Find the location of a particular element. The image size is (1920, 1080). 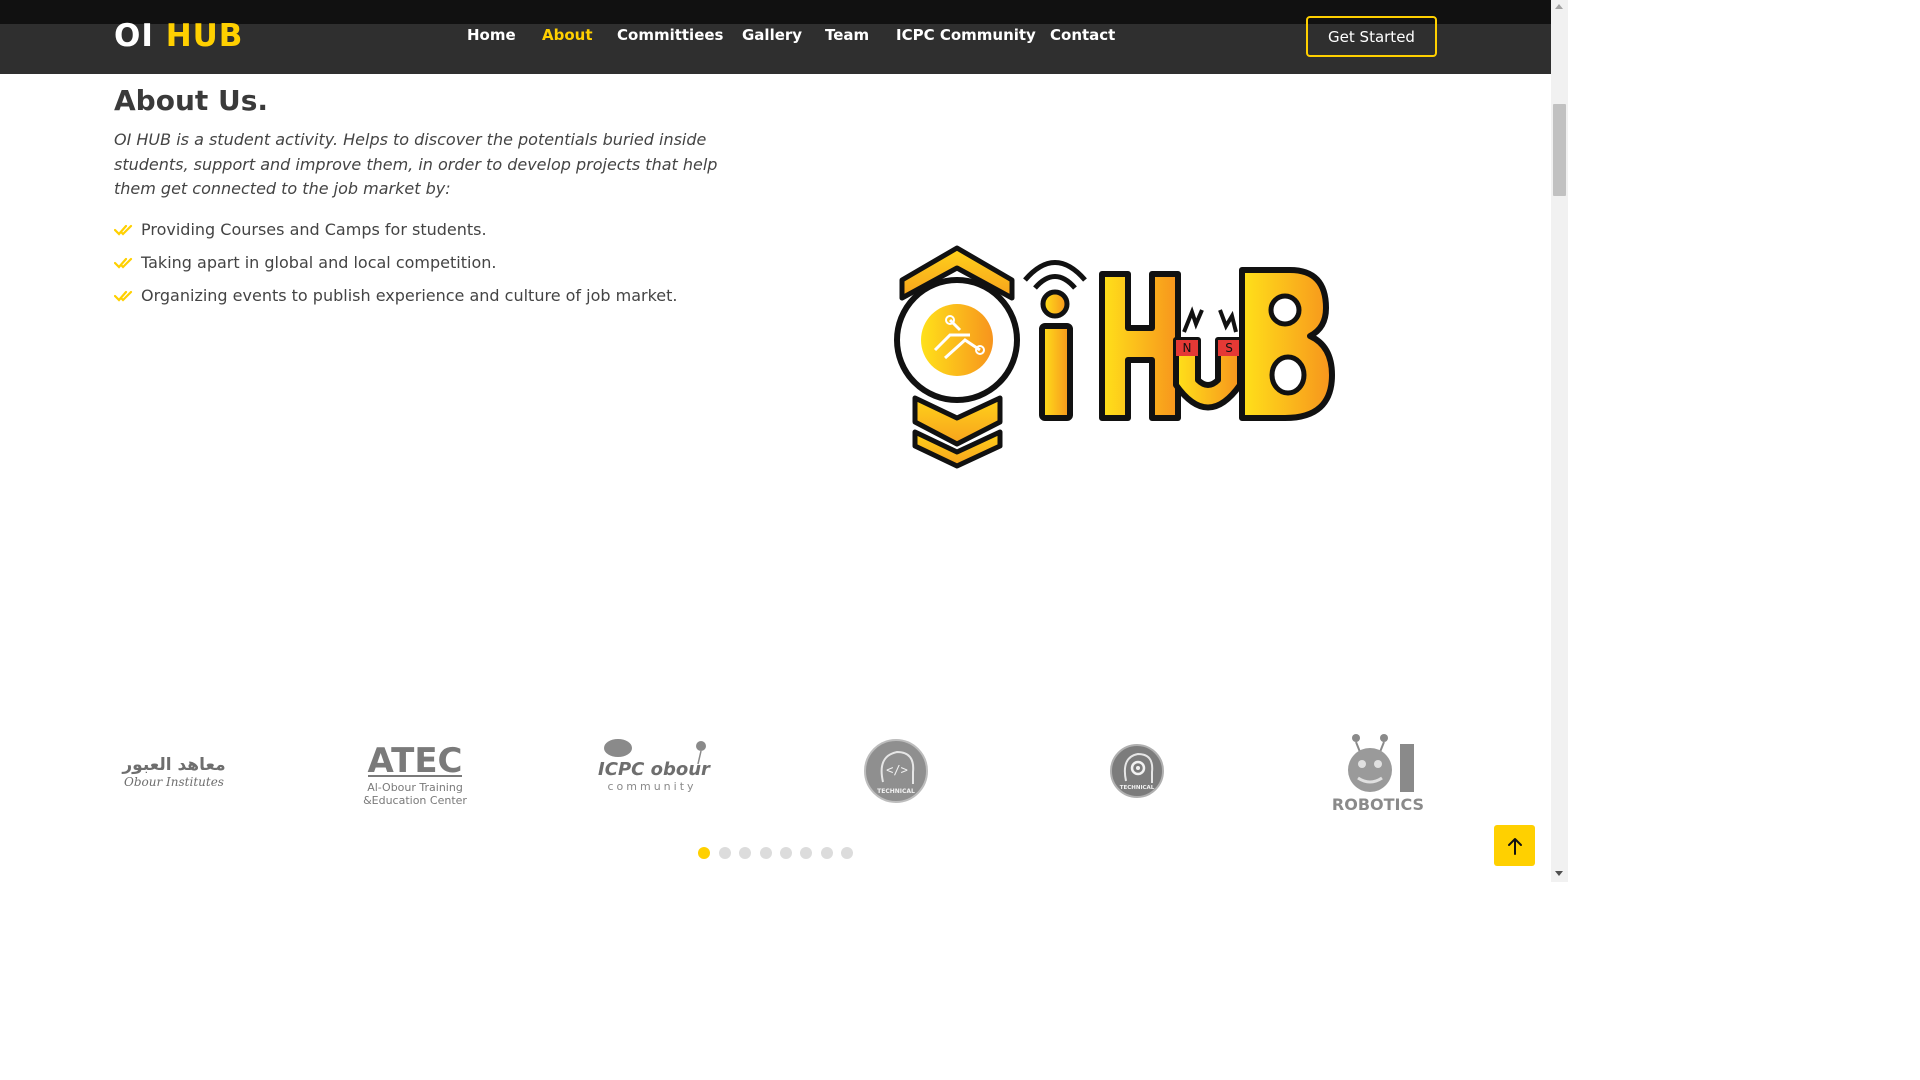

robotics-logo: ROBOTICS is located at coordinates (1380, 772).